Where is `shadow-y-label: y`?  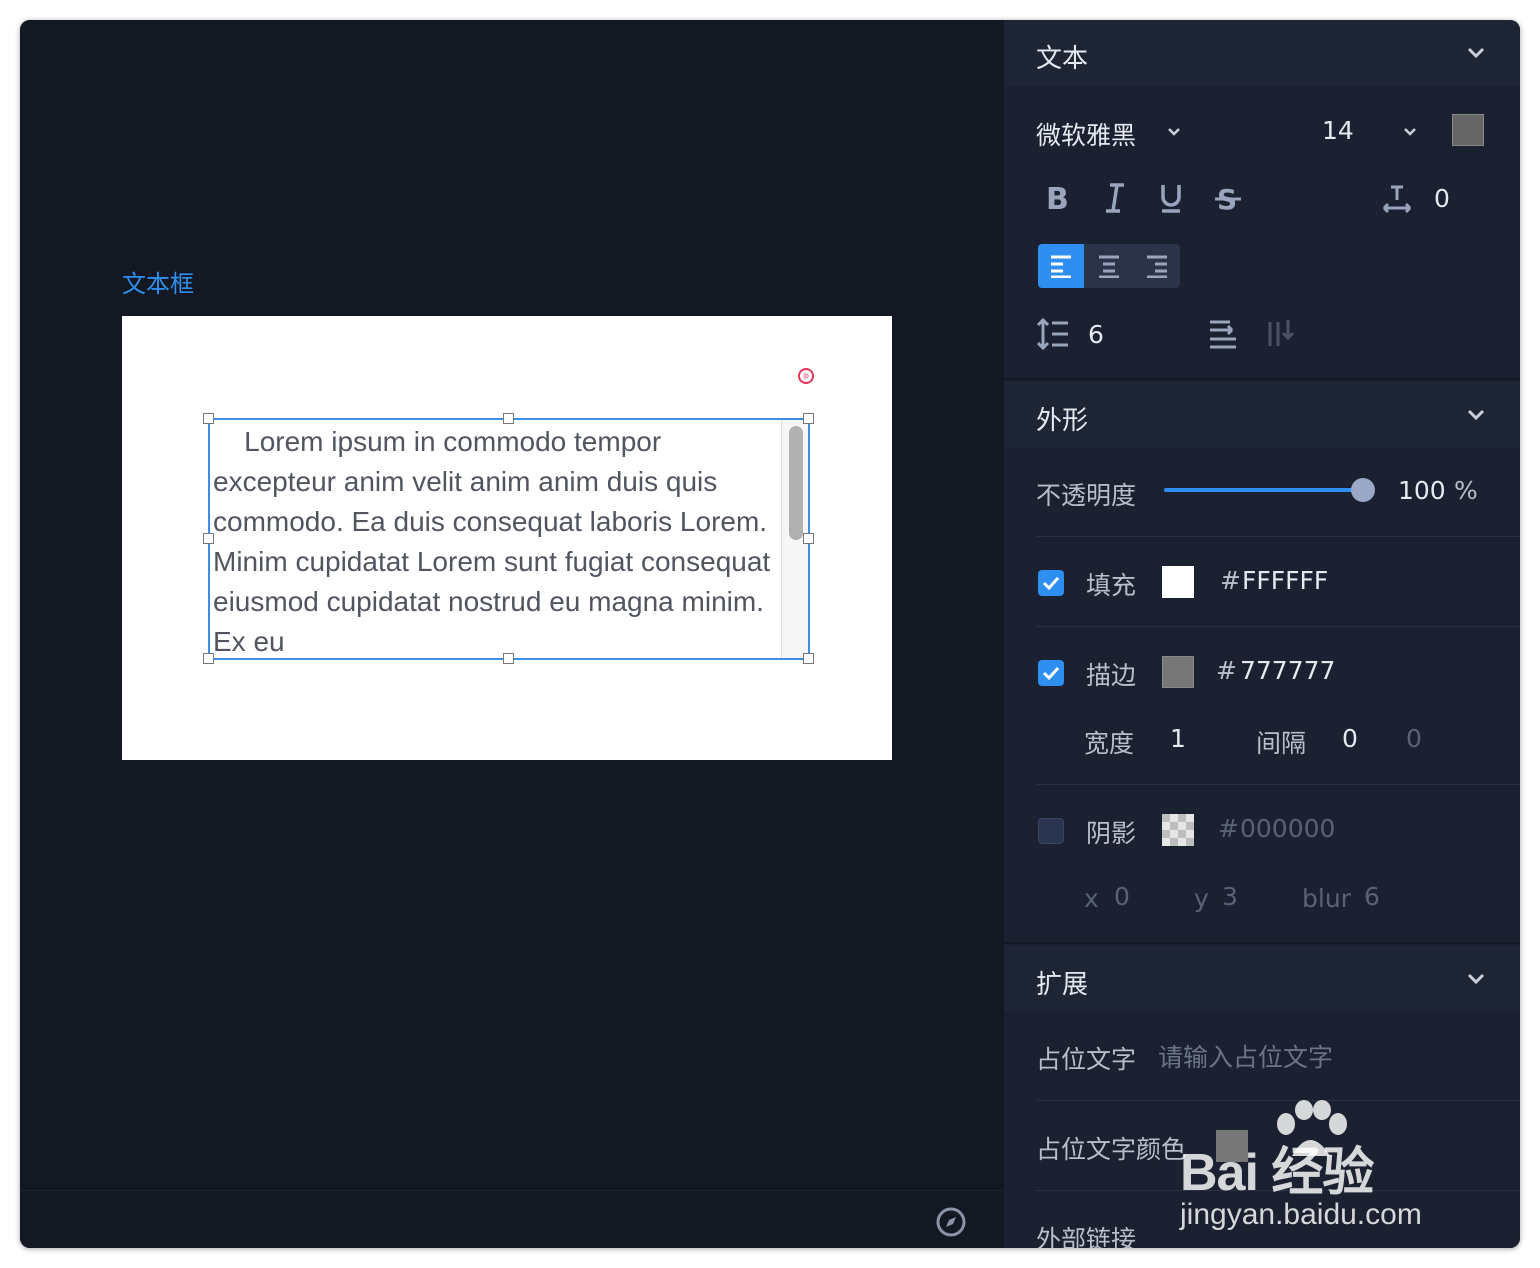 shadow-y-label: y is located at coordinates (1201, 898).